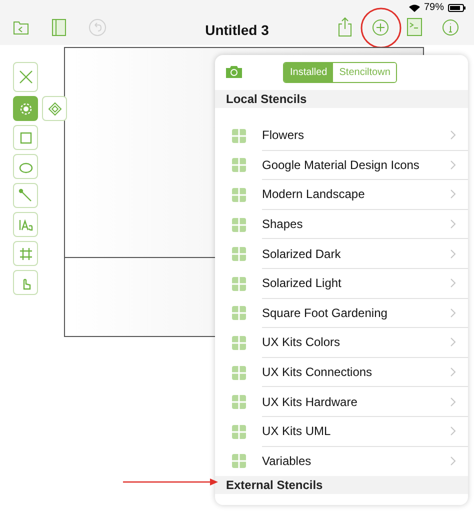  What do you see at coordinates (414, 27) in the screenshot?
I see `console-button` at bounding box center [414, 27].